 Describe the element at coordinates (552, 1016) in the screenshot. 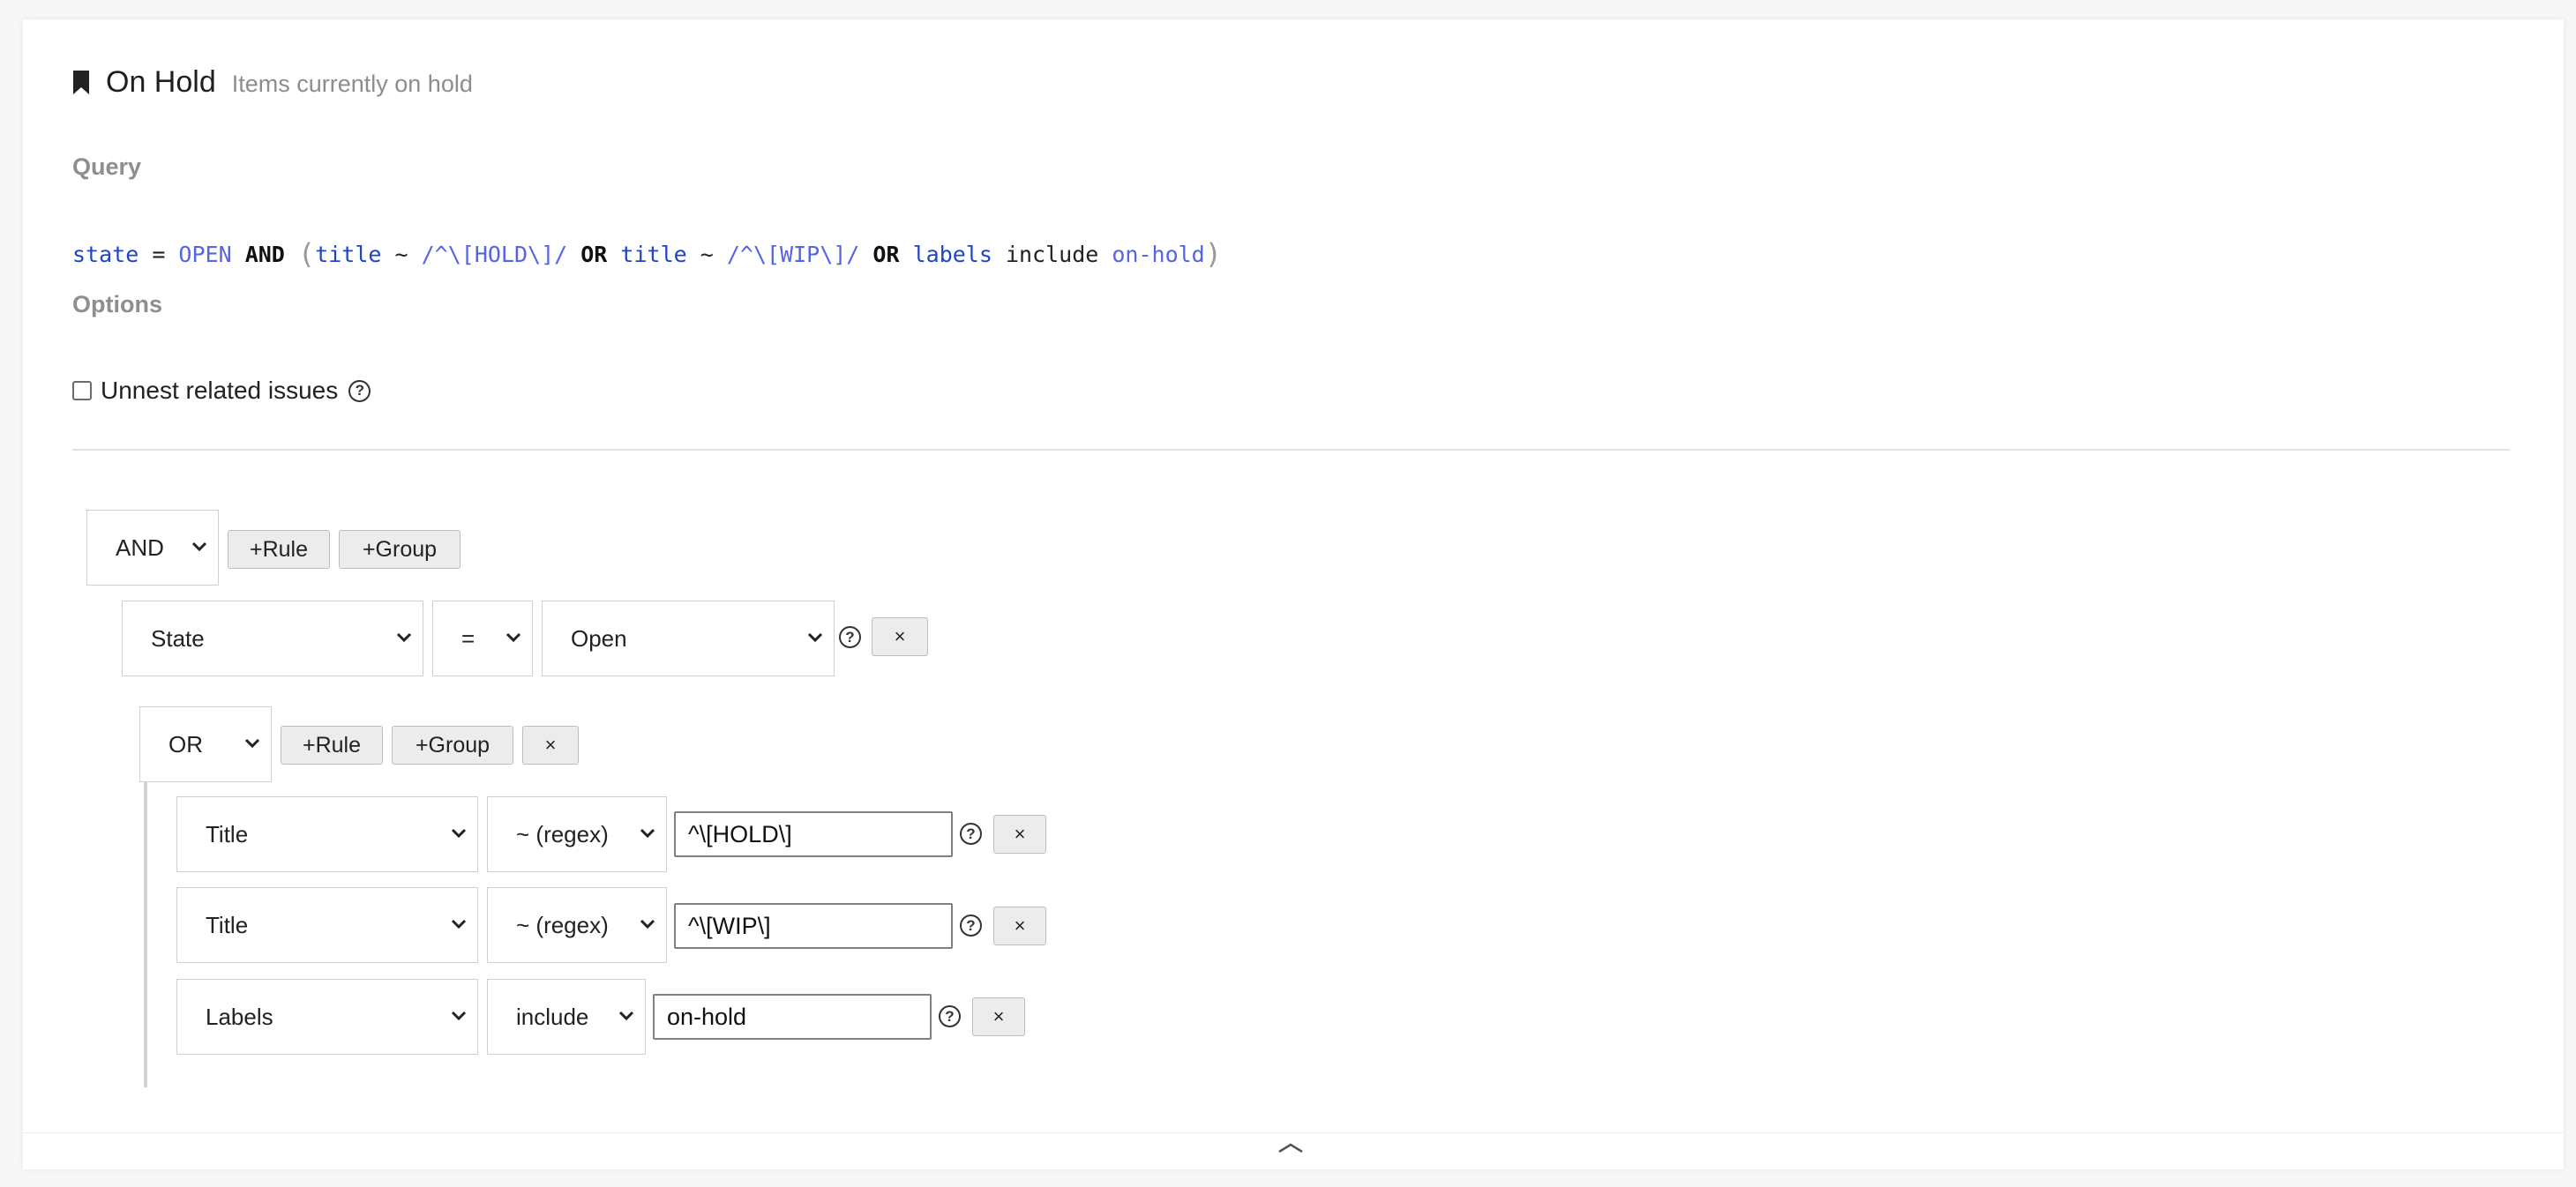

I see `rule-operator-value: include` at that location.